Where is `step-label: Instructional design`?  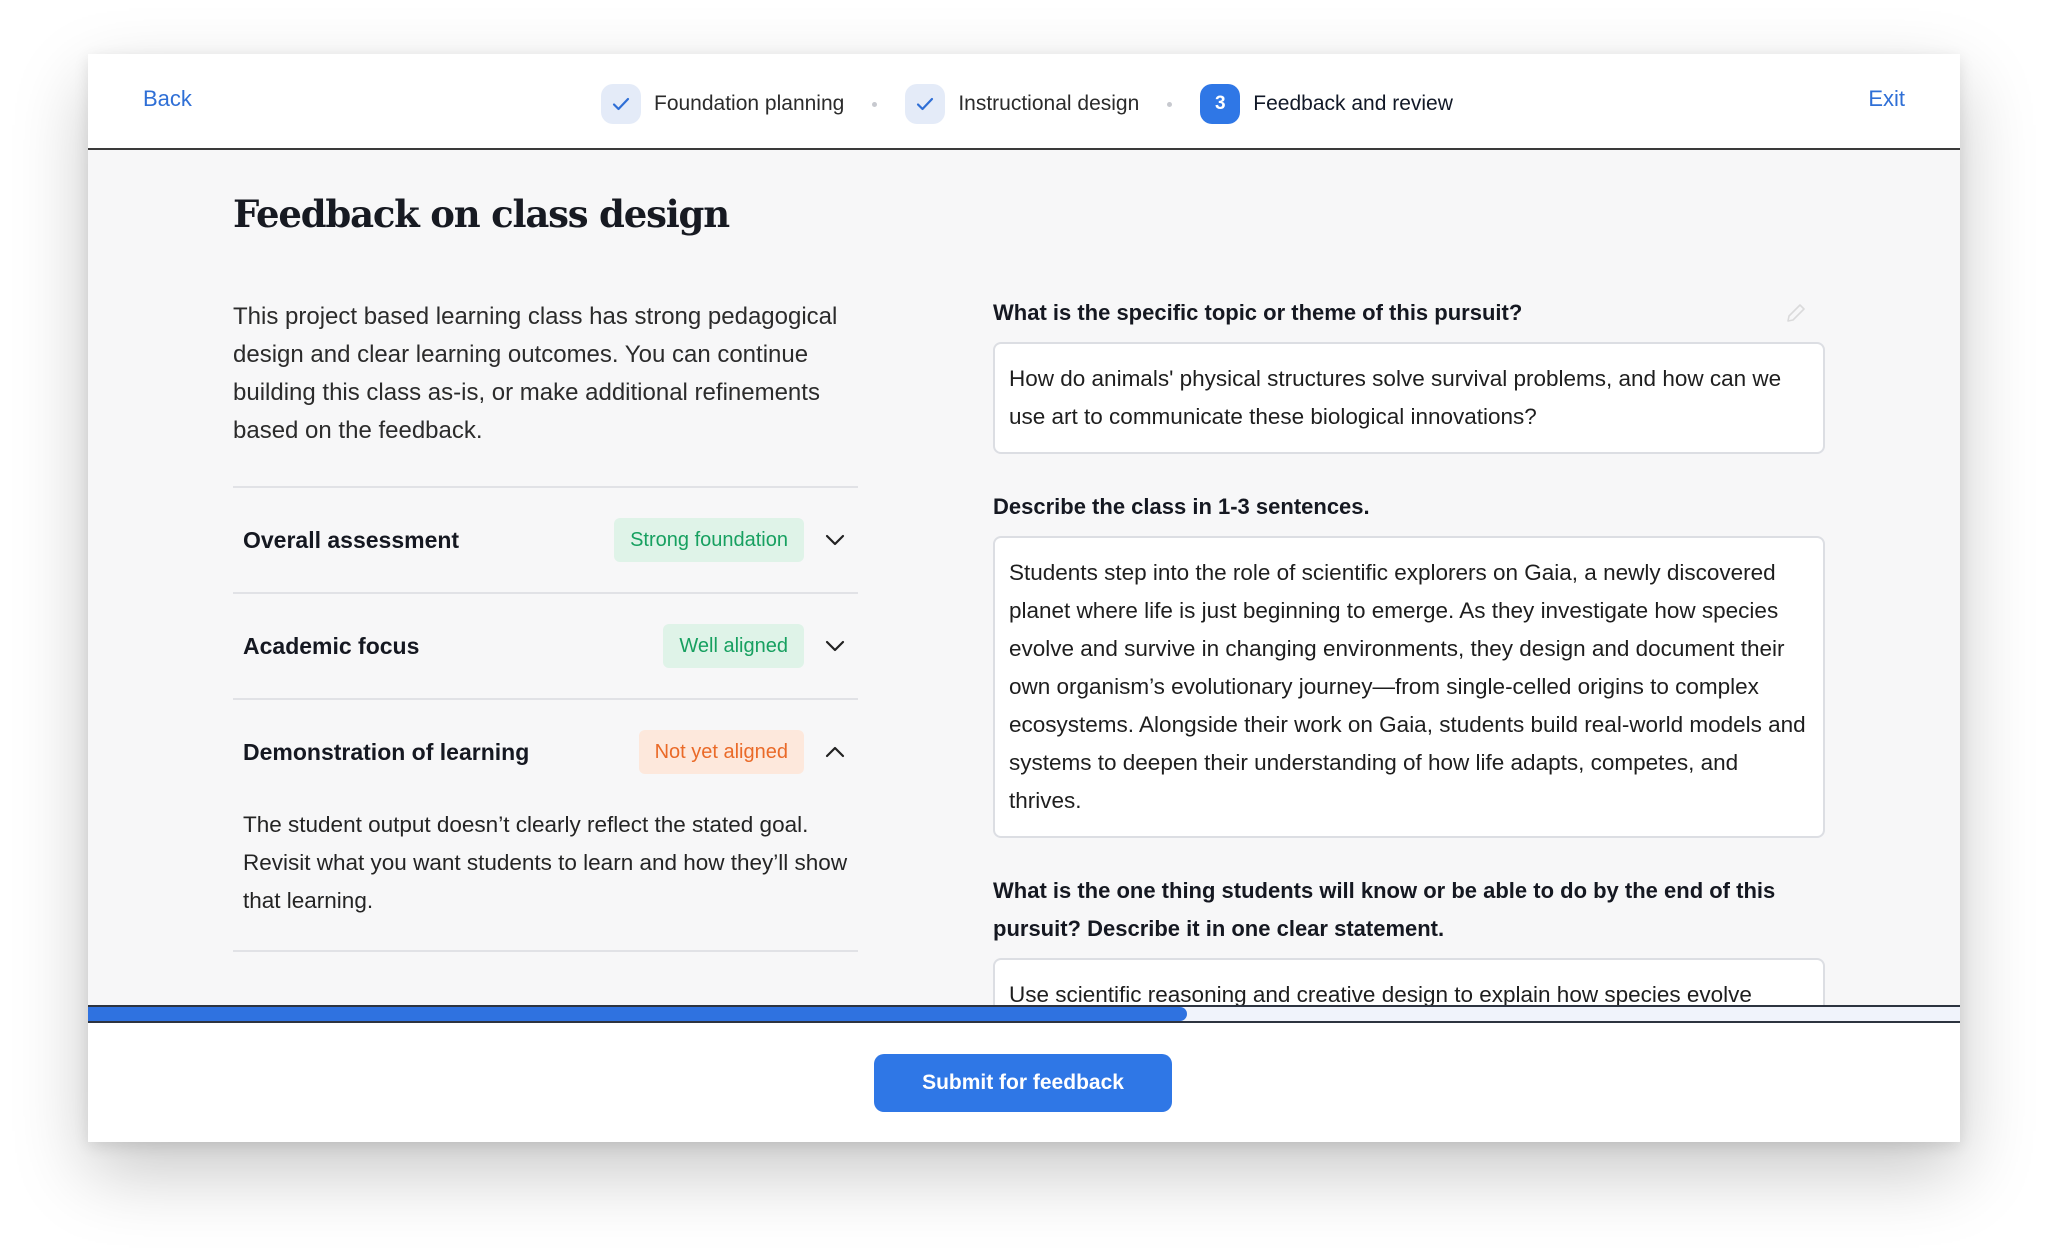
step-label: Instructional design is located at coordinates (1049, 103).